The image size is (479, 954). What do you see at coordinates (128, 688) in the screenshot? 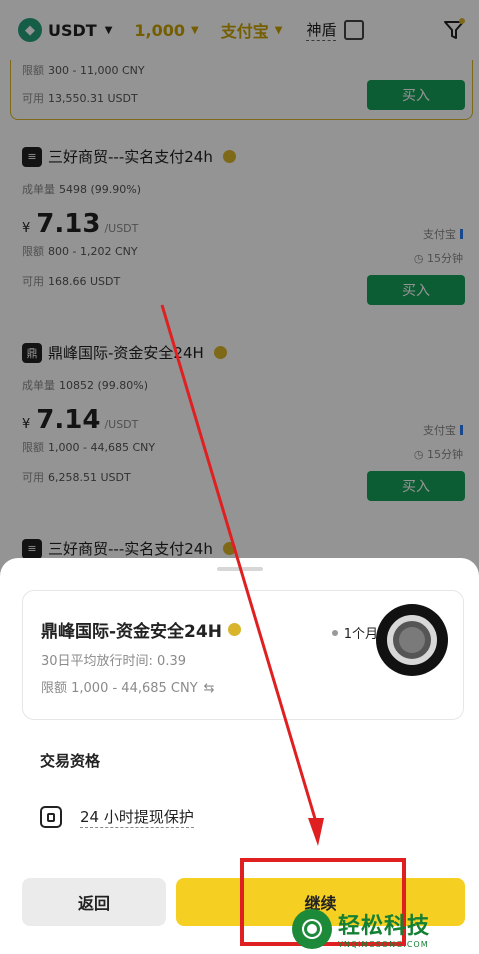
I see `limit-row: 限额 1,000 - 44,685 CNY ⇆` at bounding box center [128, 688].